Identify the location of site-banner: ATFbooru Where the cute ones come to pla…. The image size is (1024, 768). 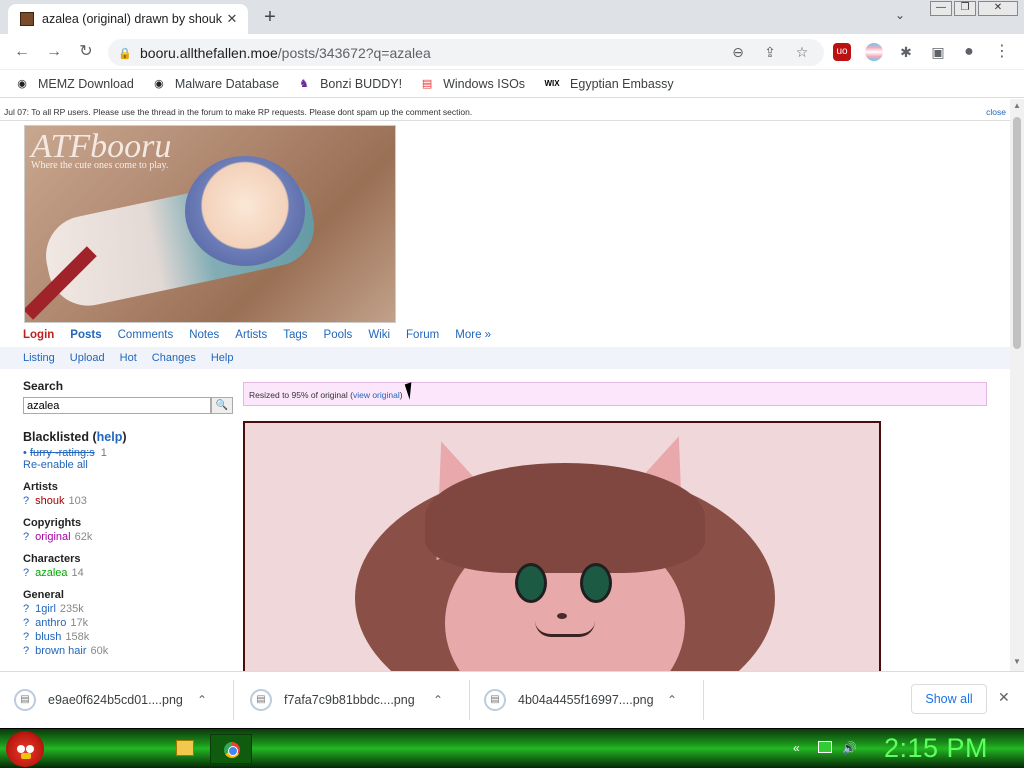
(210, 224).